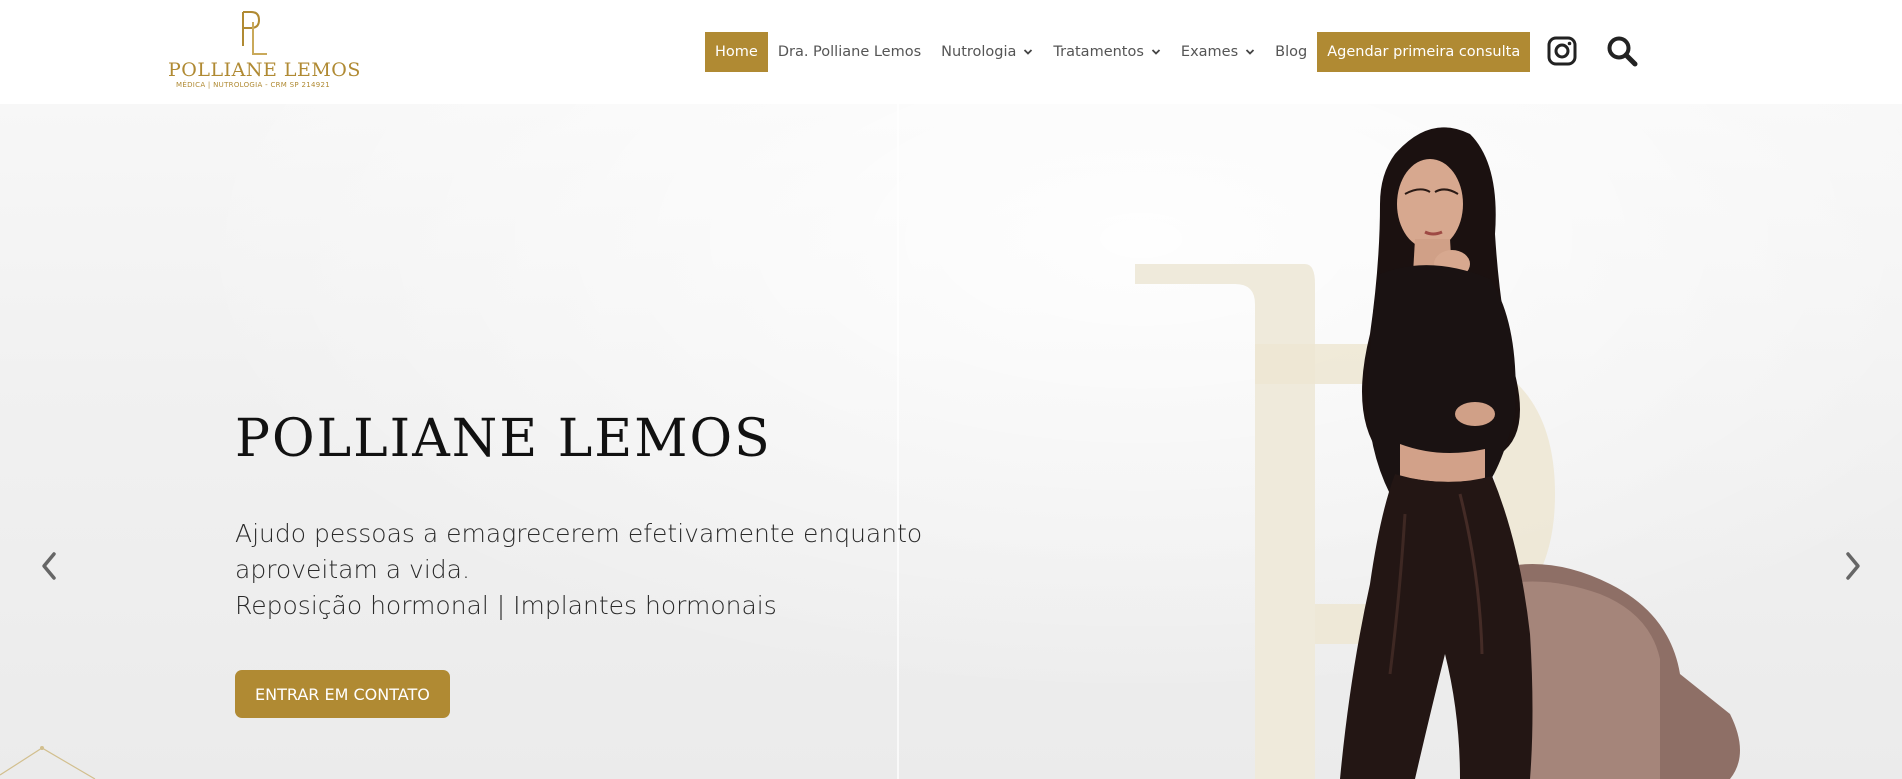  What do you see at coordinates (49, 566) in the screenshot?
I see `chevron-left-icon` at bounding box center [49, 566].